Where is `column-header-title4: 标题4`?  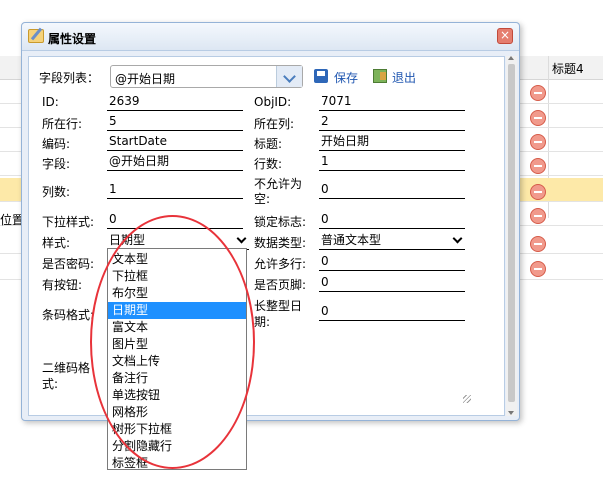
column-header-title4: 标题4 is located at coordinates (568, 68).